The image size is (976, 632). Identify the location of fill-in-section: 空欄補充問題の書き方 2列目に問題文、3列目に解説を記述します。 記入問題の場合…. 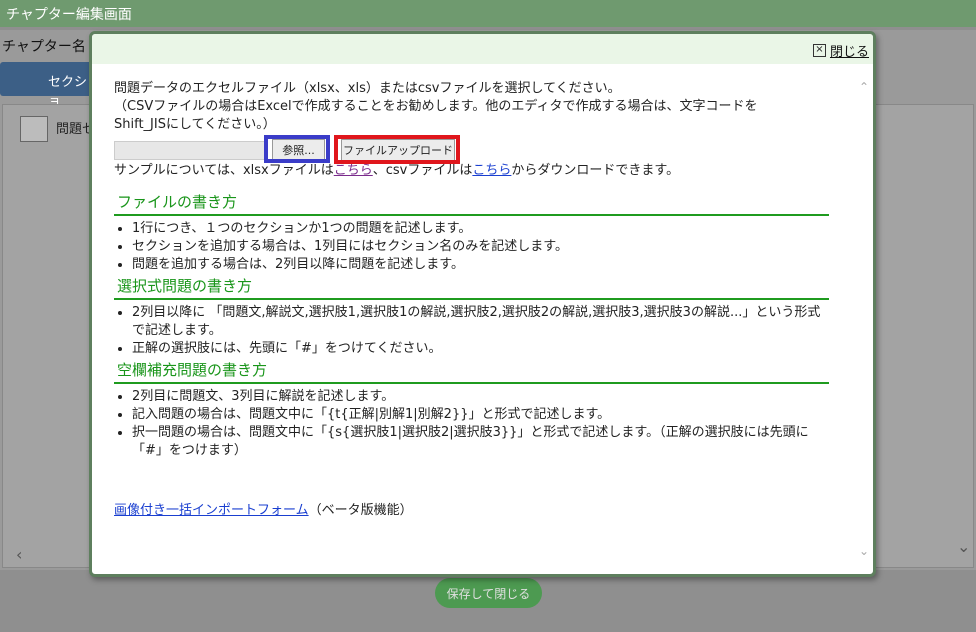
(471, 410).